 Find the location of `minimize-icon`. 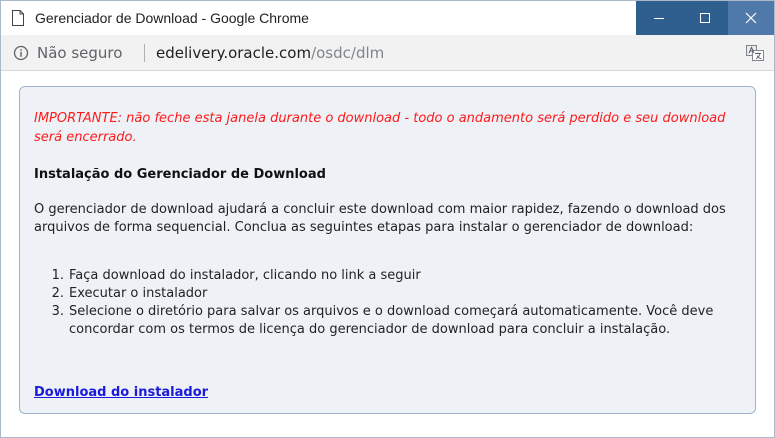

minimize-icon is located at coordinates (659, 18).